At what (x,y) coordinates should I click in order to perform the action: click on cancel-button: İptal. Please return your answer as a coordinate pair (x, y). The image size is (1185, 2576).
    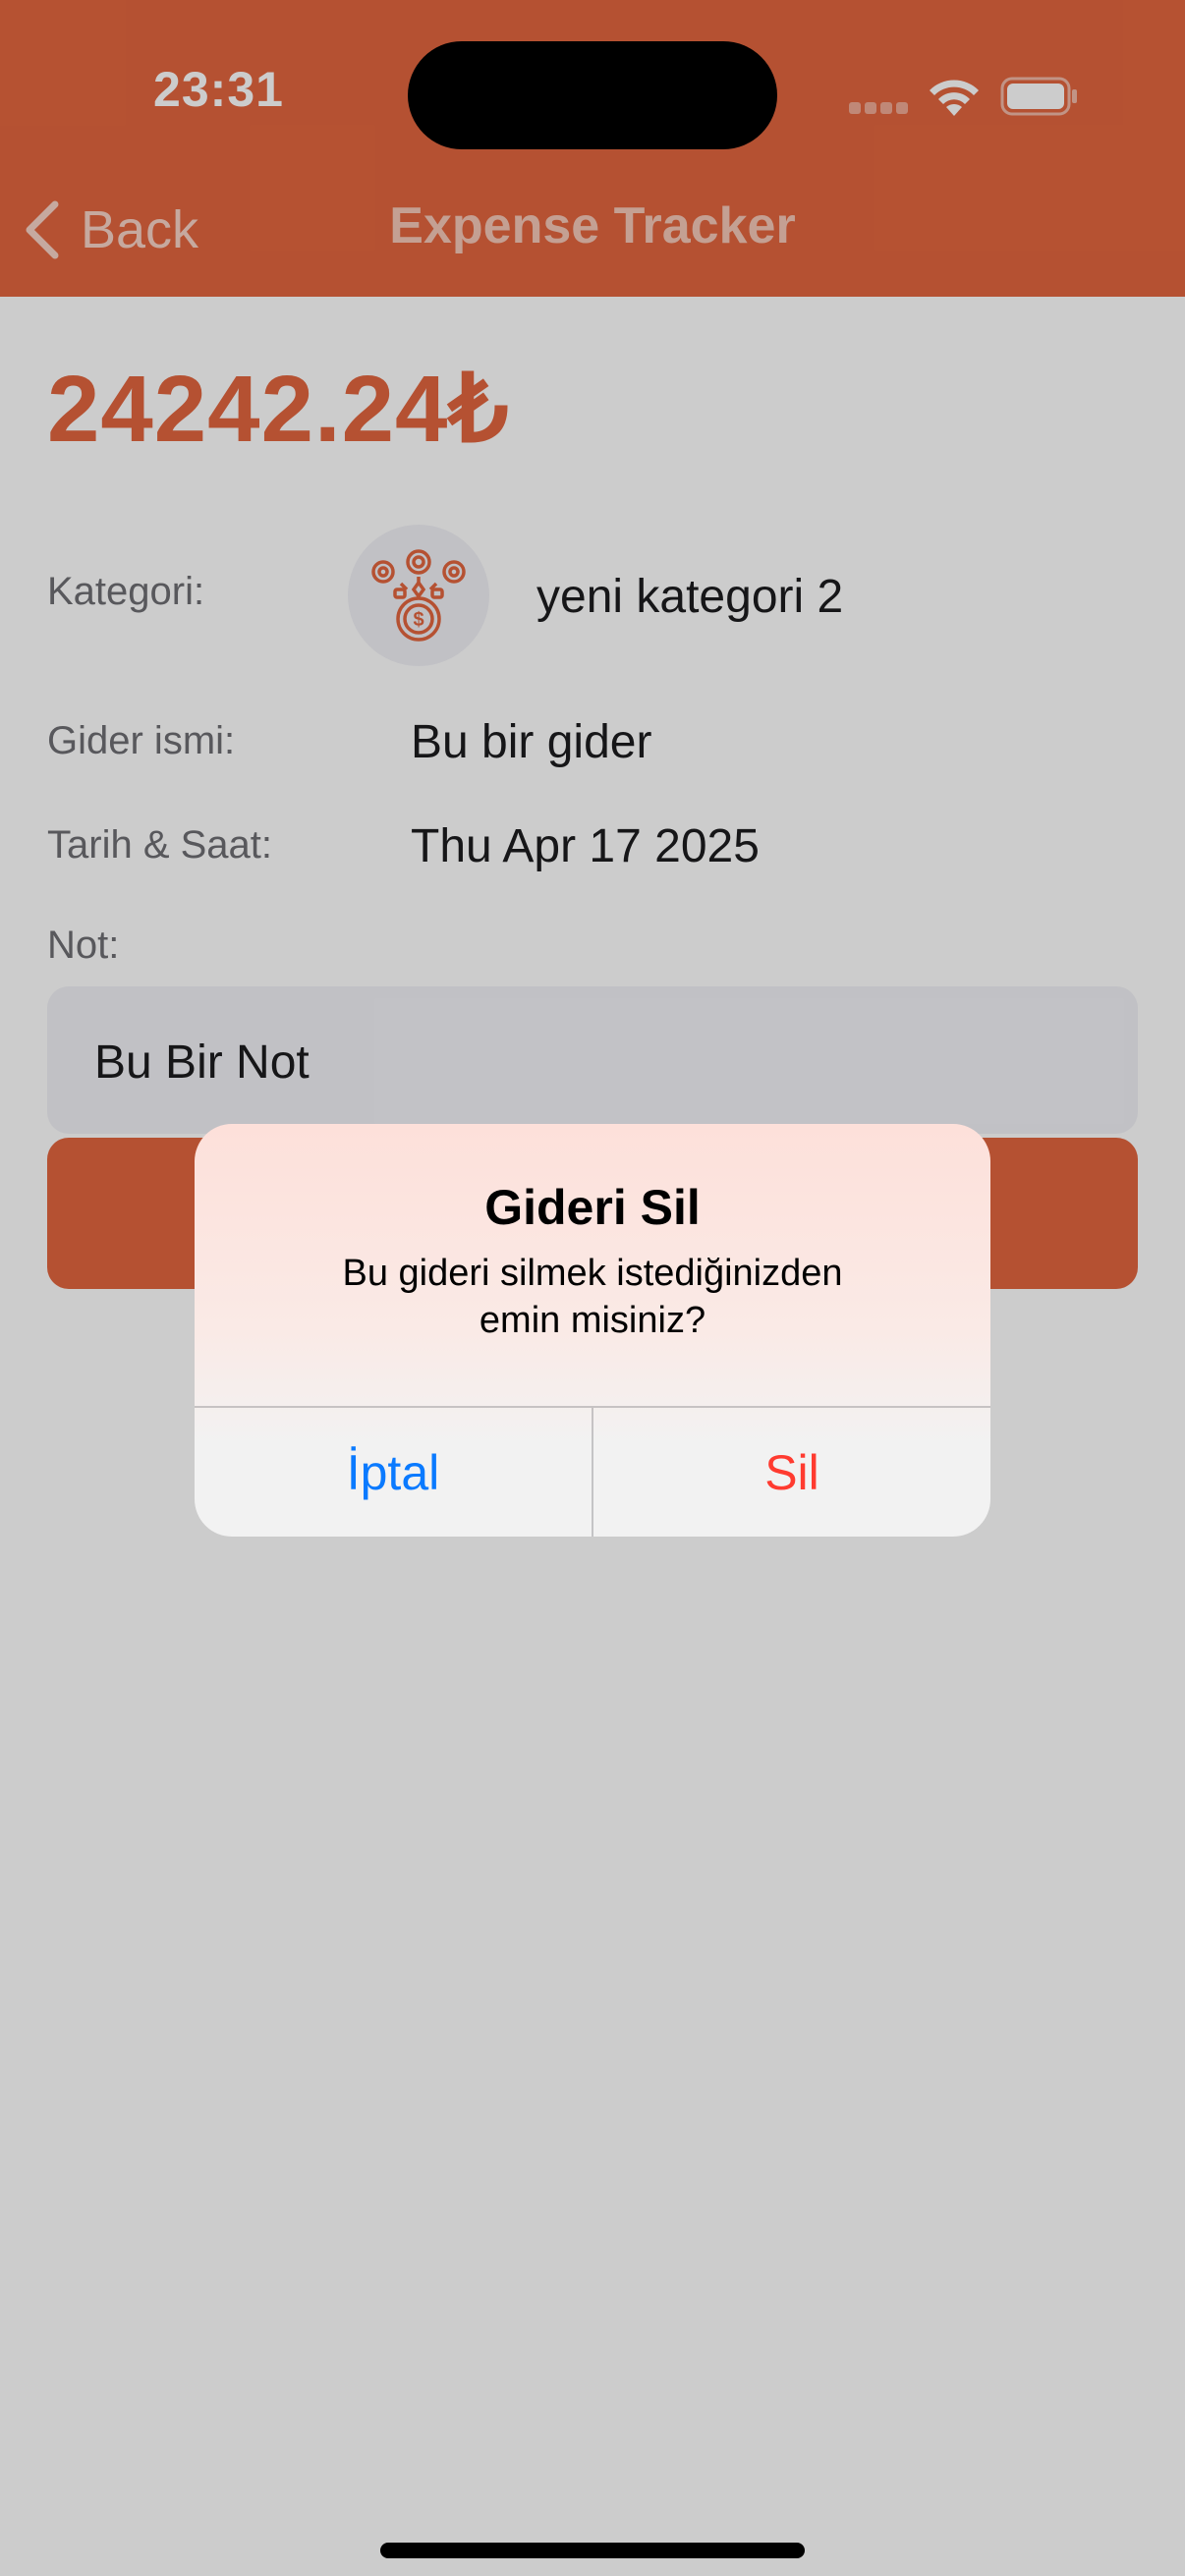
    Looking at the image, I should click on (394, 1472).